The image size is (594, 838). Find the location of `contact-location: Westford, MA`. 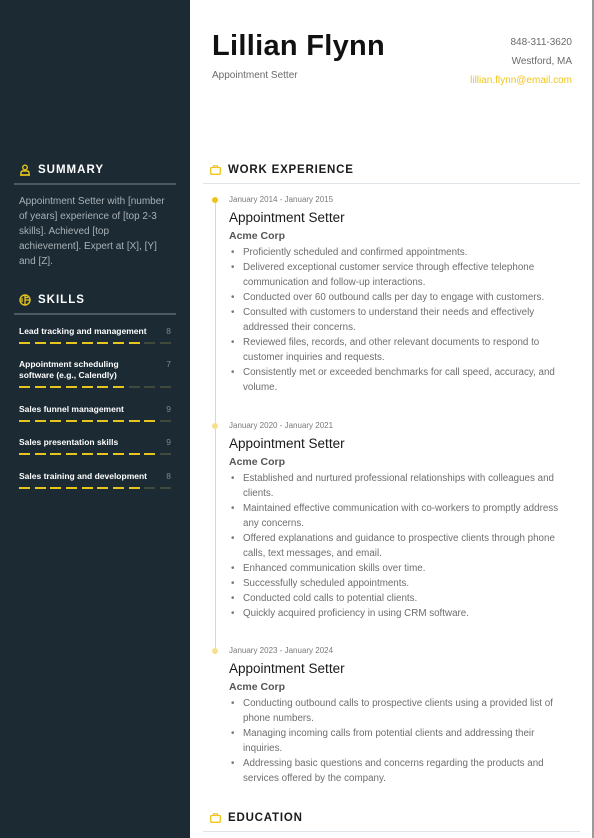

contact-location: Westford, MA is located at coordinates (541, 61).